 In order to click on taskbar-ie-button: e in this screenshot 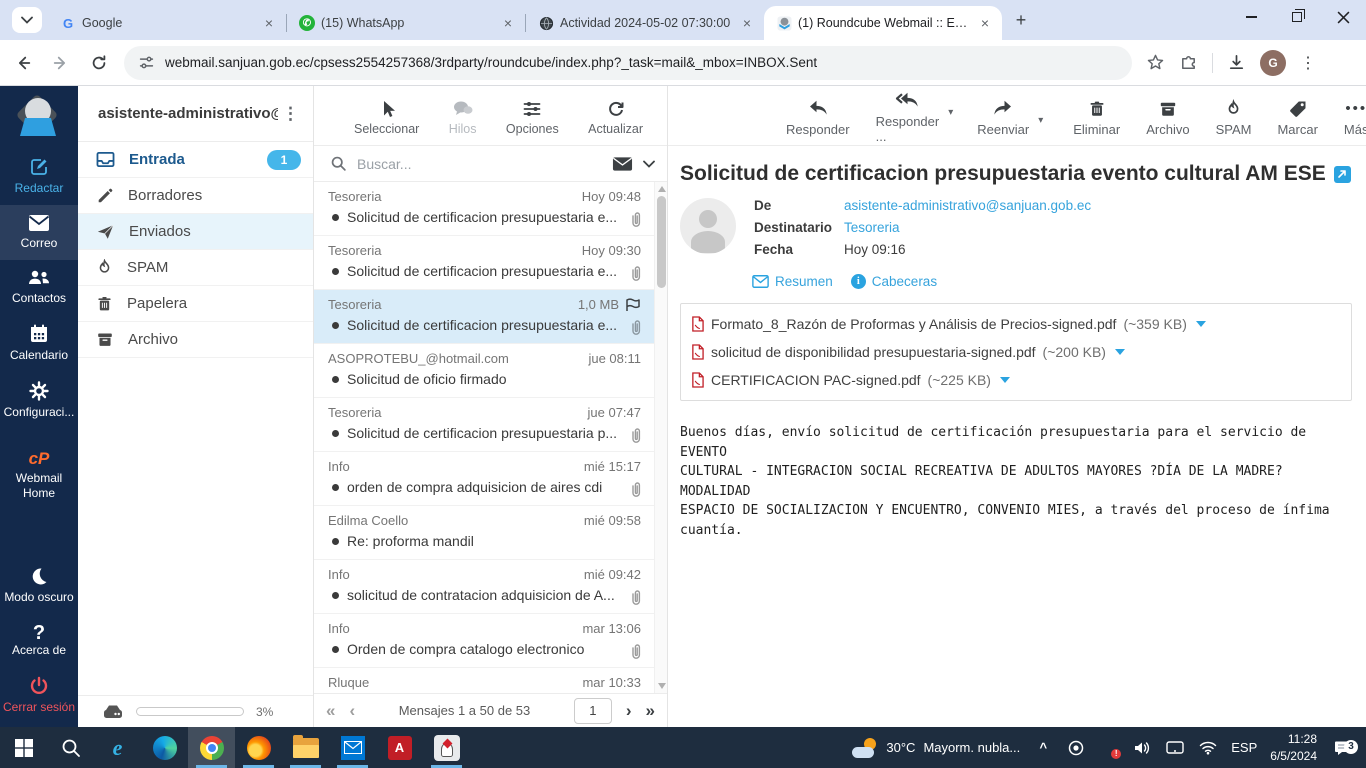, I will do `click(117, 747)`.